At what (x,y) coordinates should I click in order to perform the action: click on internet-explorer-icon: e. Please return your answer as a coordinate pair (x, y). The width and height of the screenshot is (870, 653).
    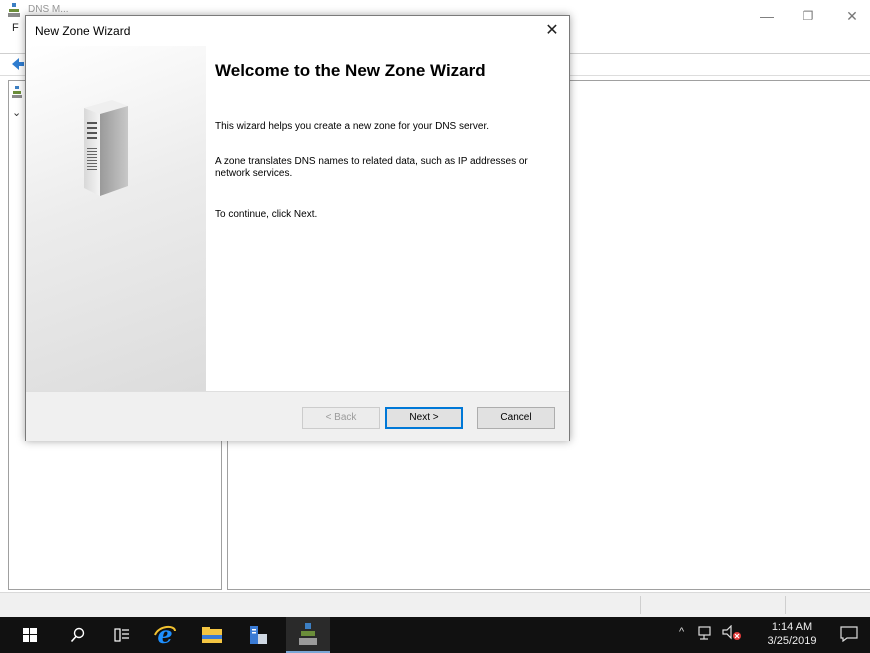
    Looking at the image, I should click on (165, 635).